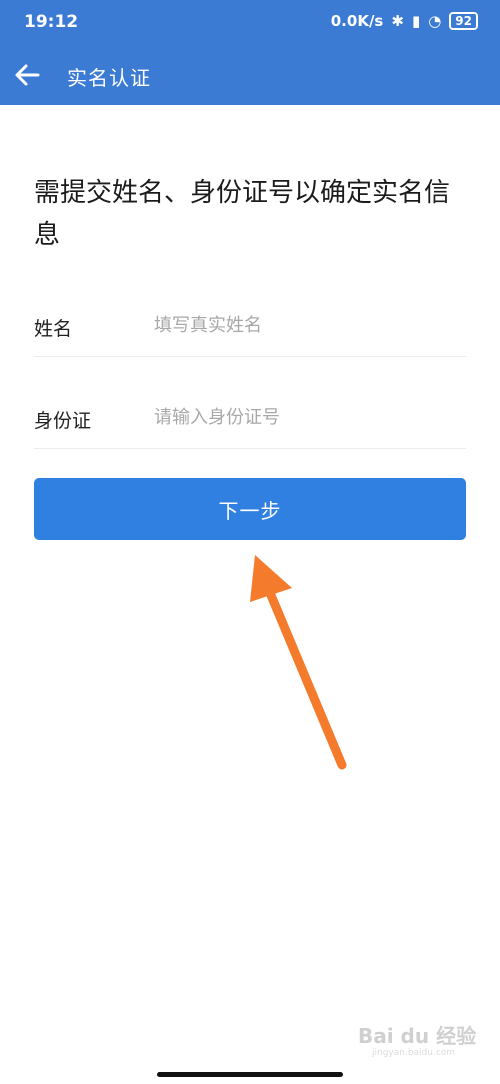  Describe the element at coordinates (357, 21) in the screenshot. I see `network-speed: 0.0K/s` at that location.